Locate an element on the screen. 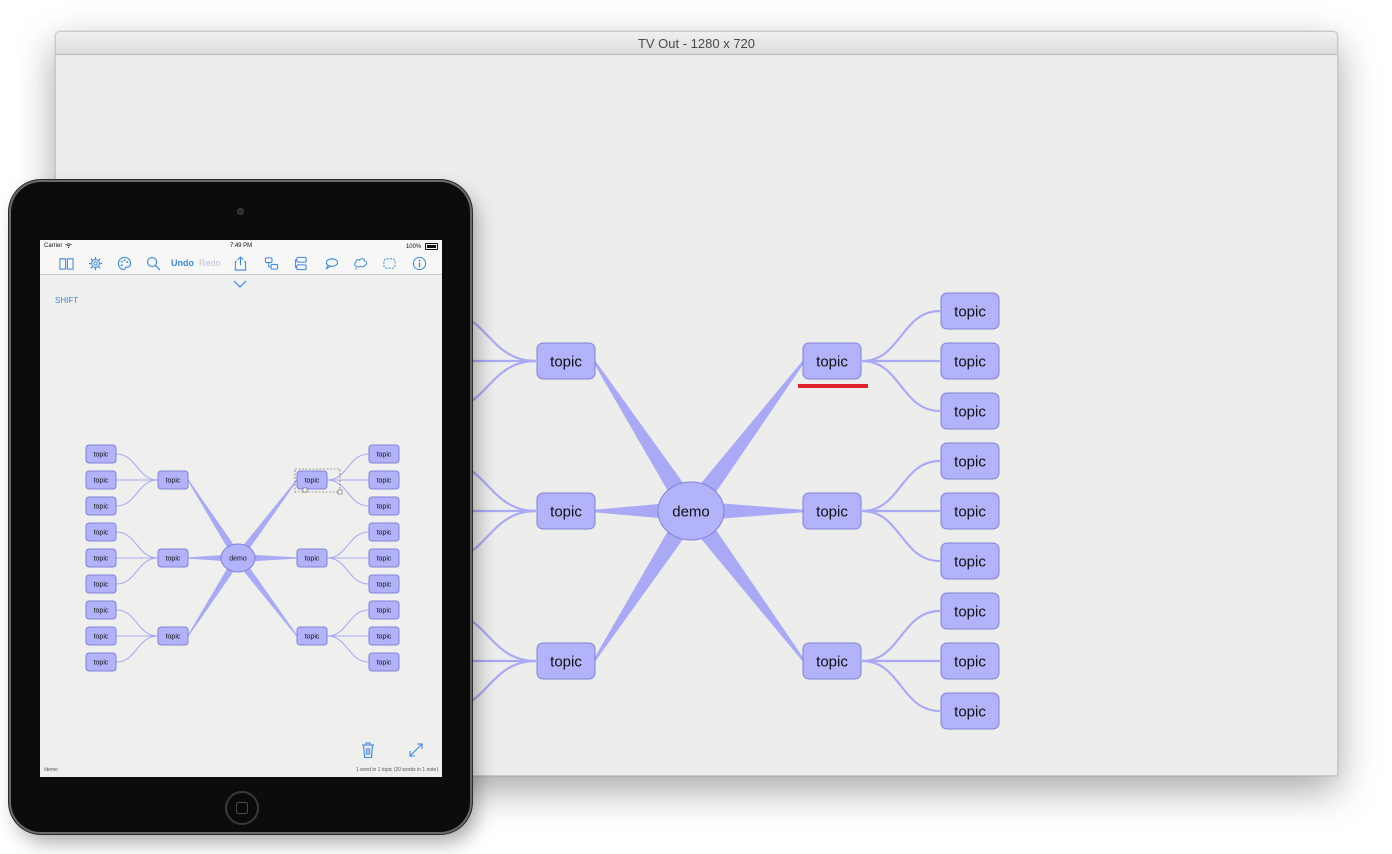  home-button is located at coordinates (242, 808).